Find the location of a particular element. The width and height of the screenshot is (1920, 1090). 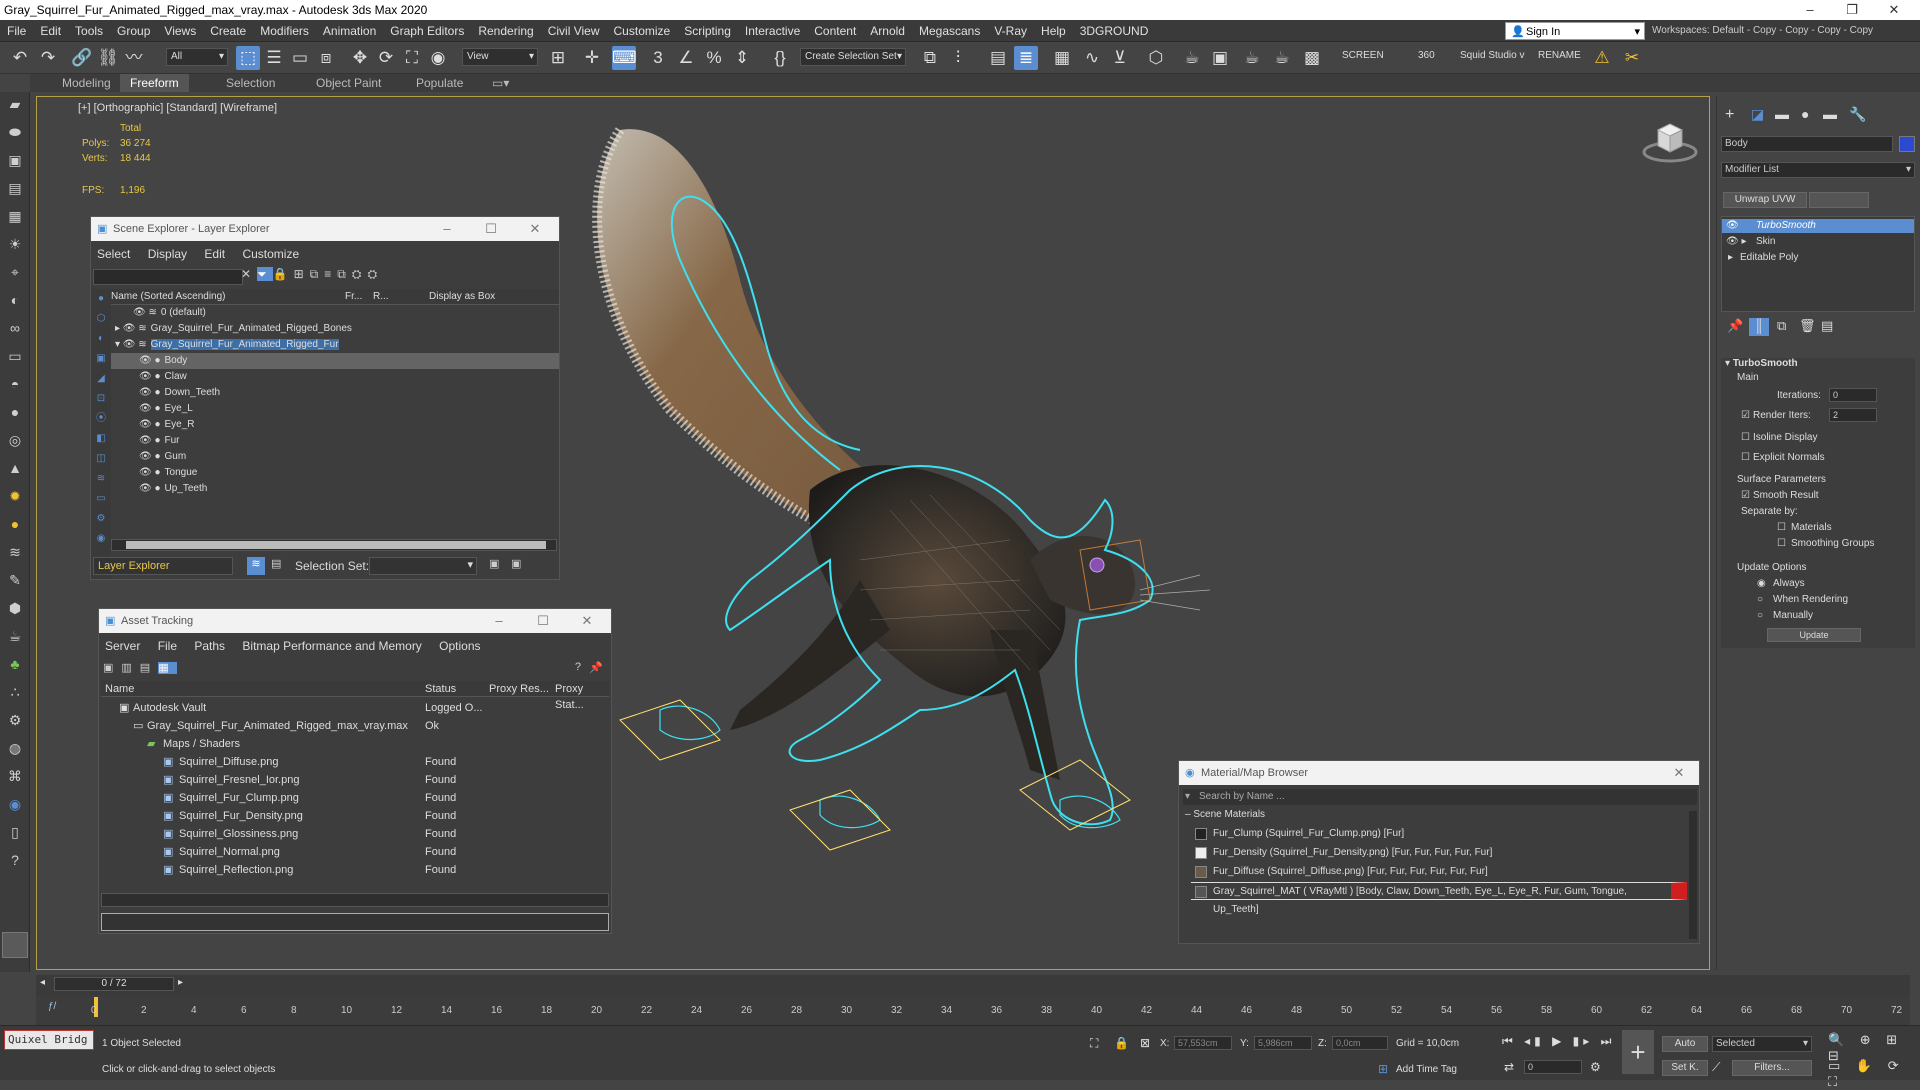

z-coordinate-field: 0,0cm is located at coordinates (1360, 1043).